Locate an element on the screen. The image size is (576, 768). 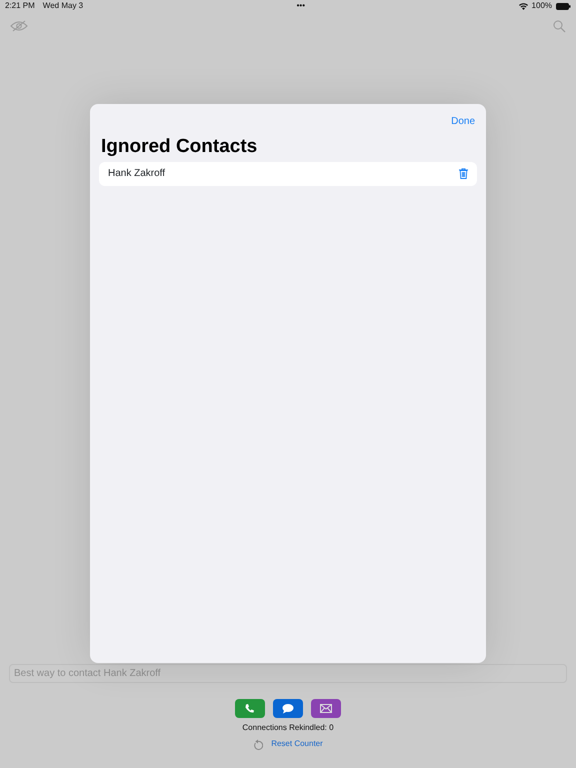
sheet-title: Ignored Contacts is located at coordinates (179, 147).